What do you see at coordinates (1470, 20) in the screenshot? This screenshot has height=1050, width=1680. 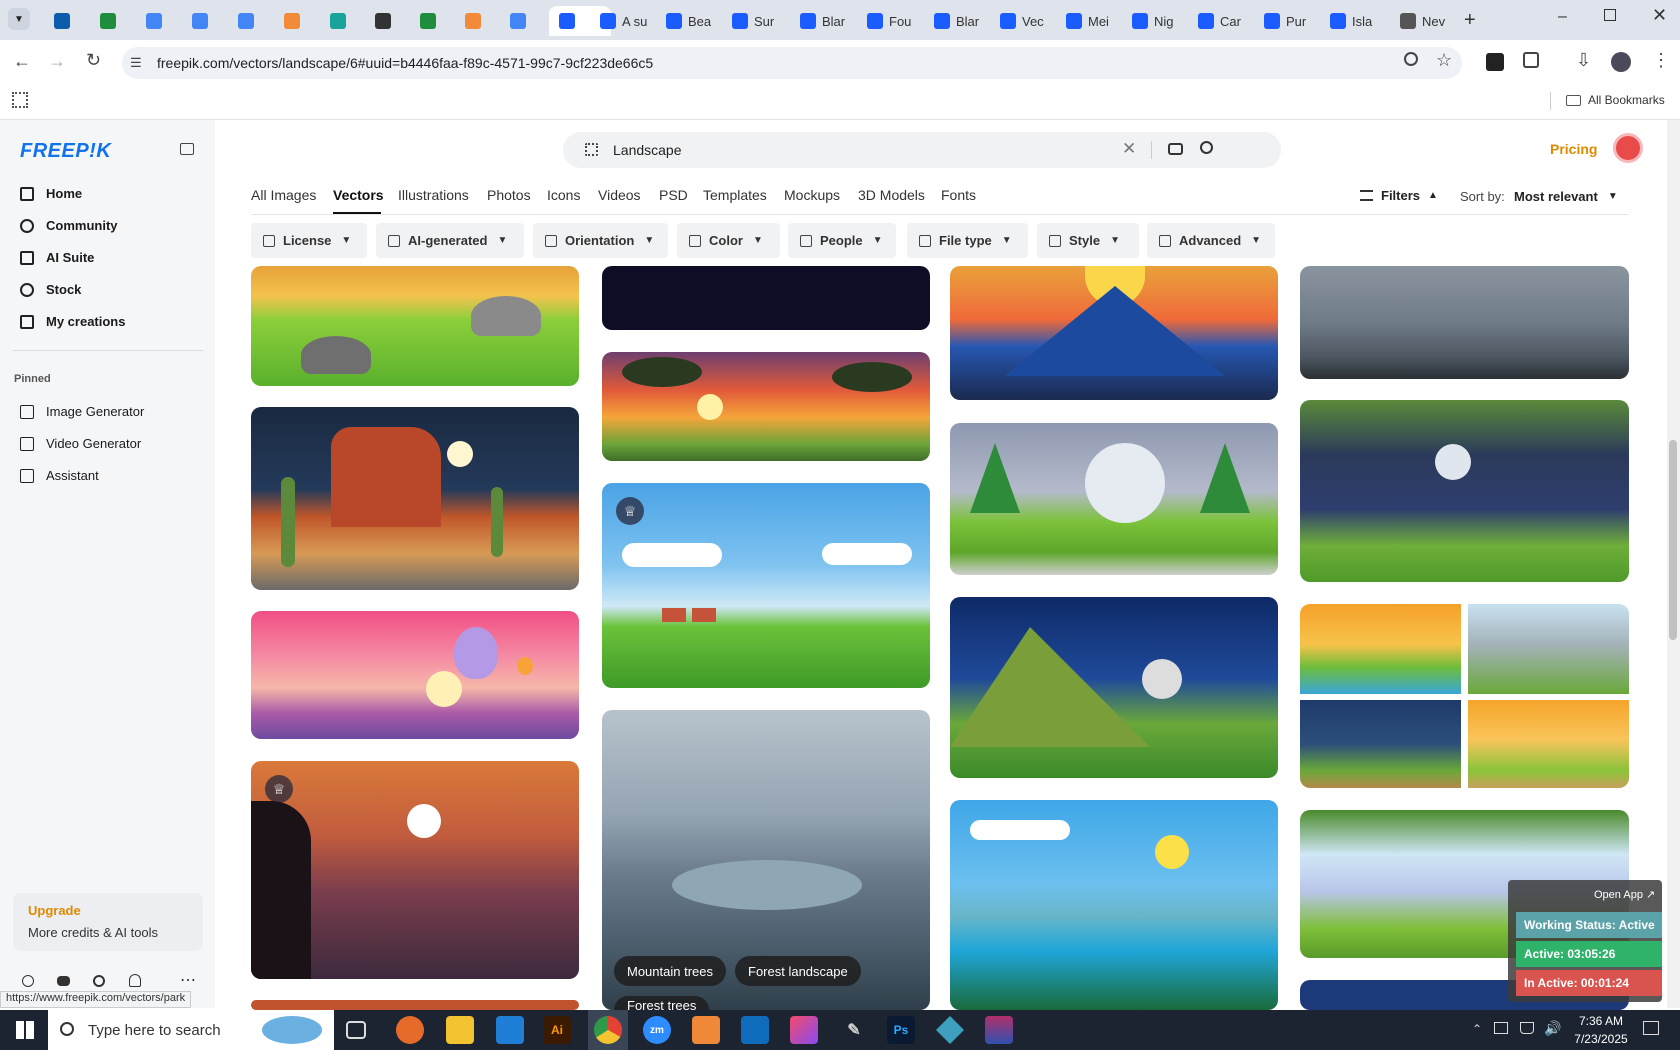 I see `new-tab-button: +` at bounding box center [1470, 20].